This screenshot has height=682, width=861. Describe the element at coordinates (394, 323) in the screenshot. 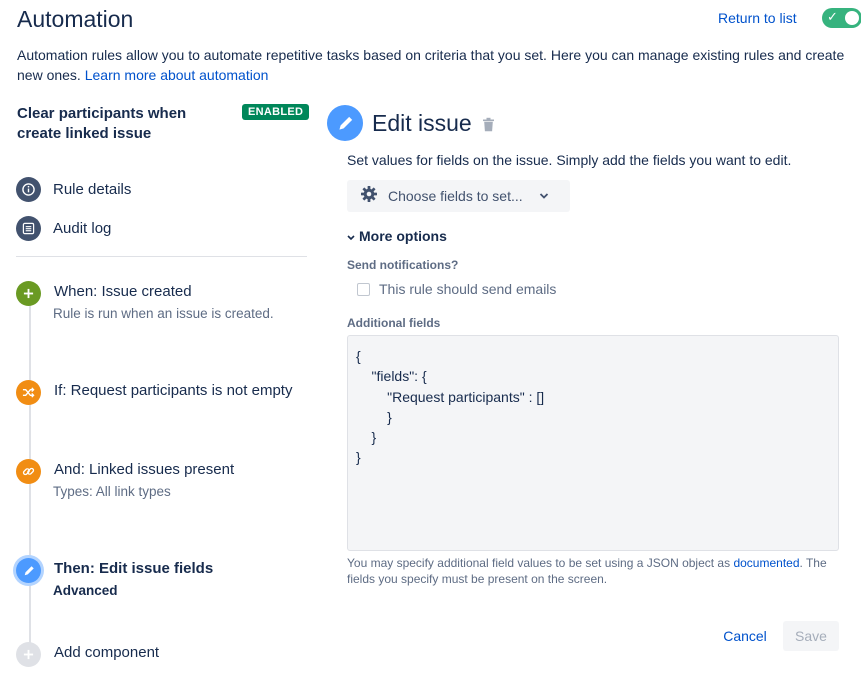

I see `additional-fields-label: Additional fields` at that location.